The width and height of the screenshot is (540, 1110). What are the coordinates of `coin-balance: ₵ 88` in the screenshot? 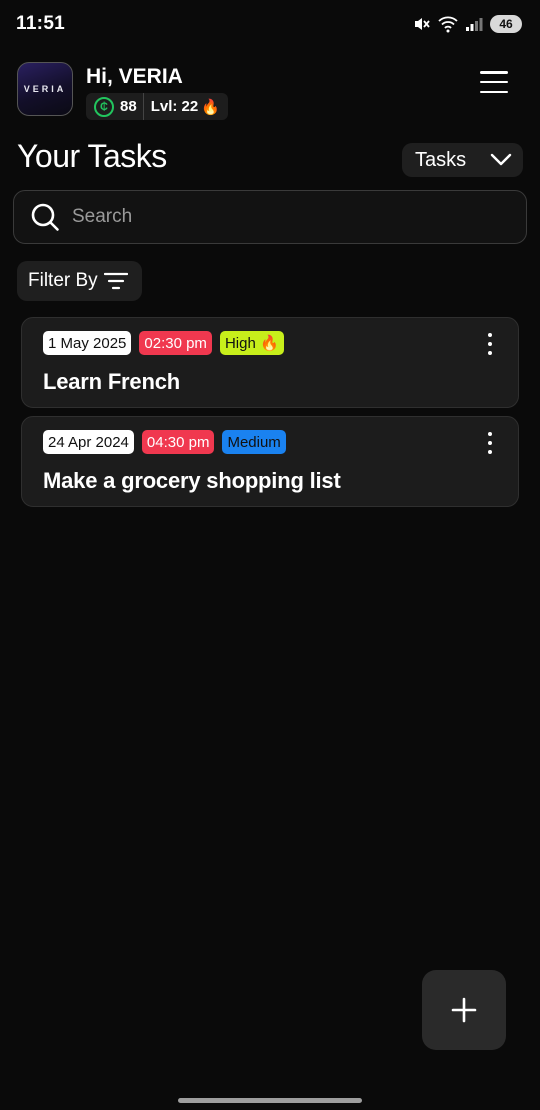 It's located at (114, 106).